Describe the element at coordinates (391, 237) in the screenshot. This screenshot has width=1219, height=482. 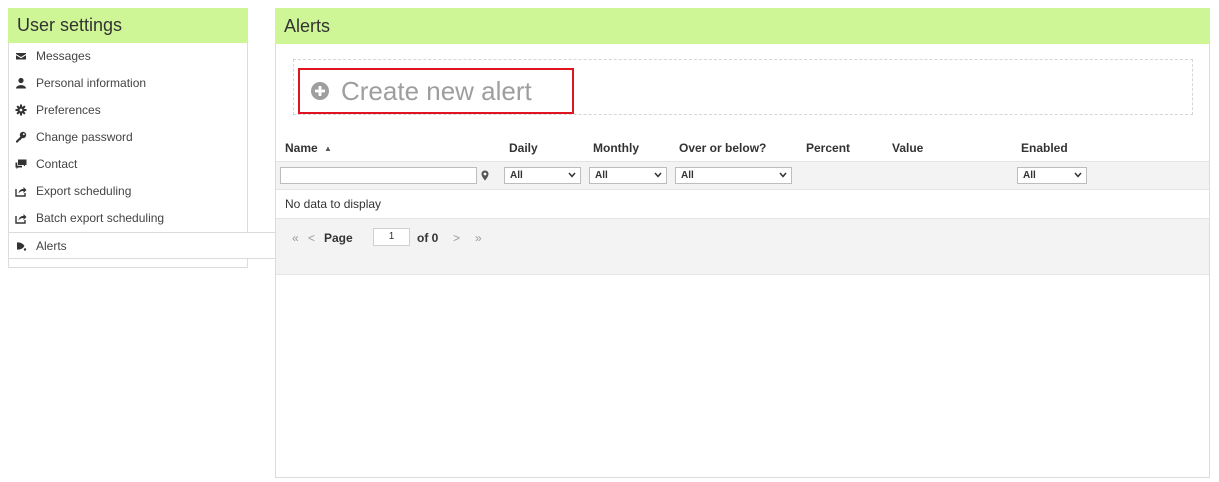
I see `page-number-input: 1` at that location.